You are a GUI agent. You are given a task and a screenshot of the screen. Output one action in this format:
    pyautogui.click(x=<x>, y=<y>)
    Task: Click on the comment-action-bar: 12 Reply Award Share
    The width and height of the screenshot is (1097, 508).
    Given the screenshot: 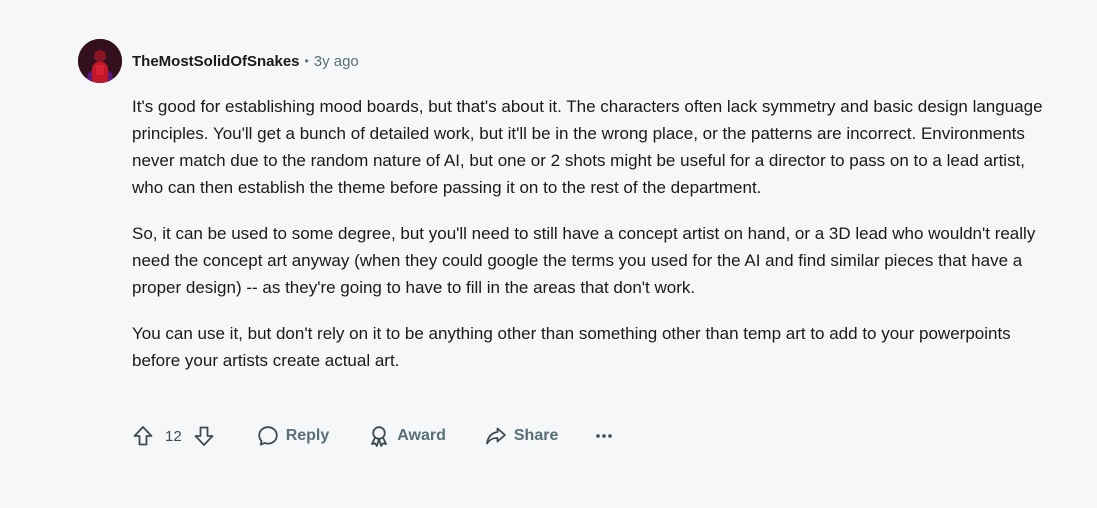 What is the action you would take?
    pyautogui.click(x=372, y=436)
    